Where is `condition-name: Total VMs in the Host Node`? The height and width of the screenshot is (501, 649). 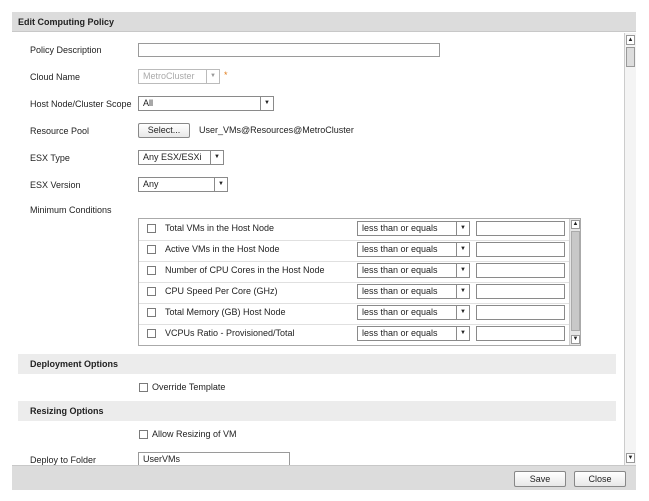
condition-name: Total VMs in the Host Node is located at coordinates (220, 228).